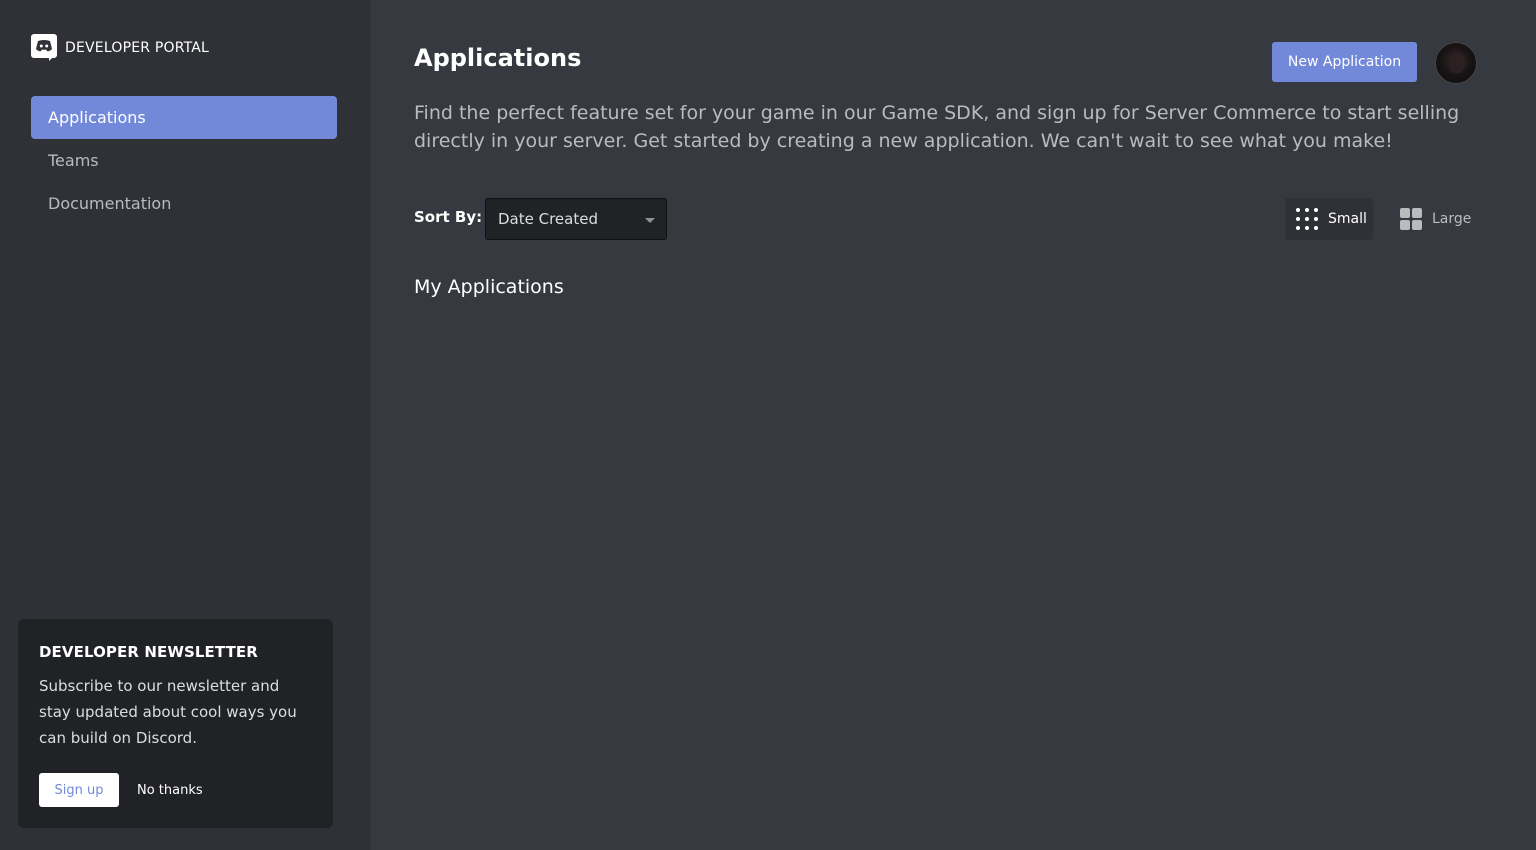 The width and height of the screenshot is (1536, 850). I want to click on sidebar-item-documentation: Documentation, so click(184, 203).